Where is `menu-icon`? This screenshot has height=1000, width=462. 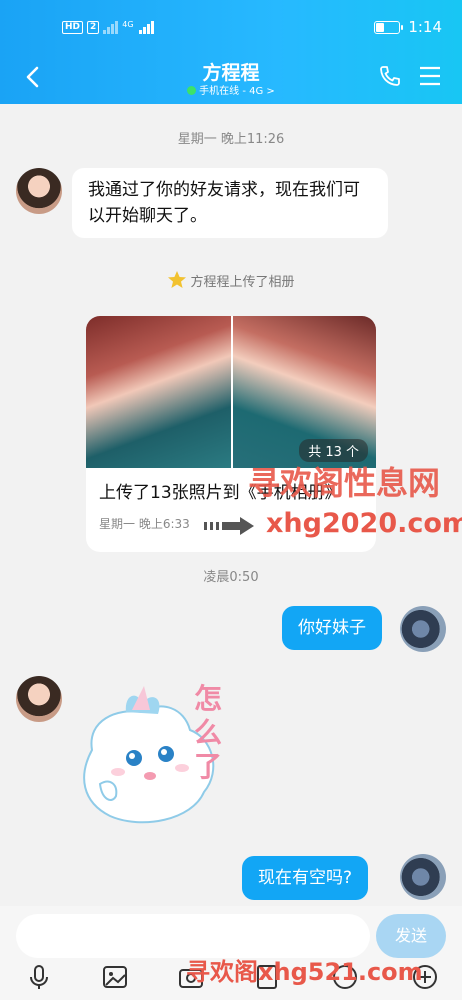 menu-icon is located at coordinates (430, 76).